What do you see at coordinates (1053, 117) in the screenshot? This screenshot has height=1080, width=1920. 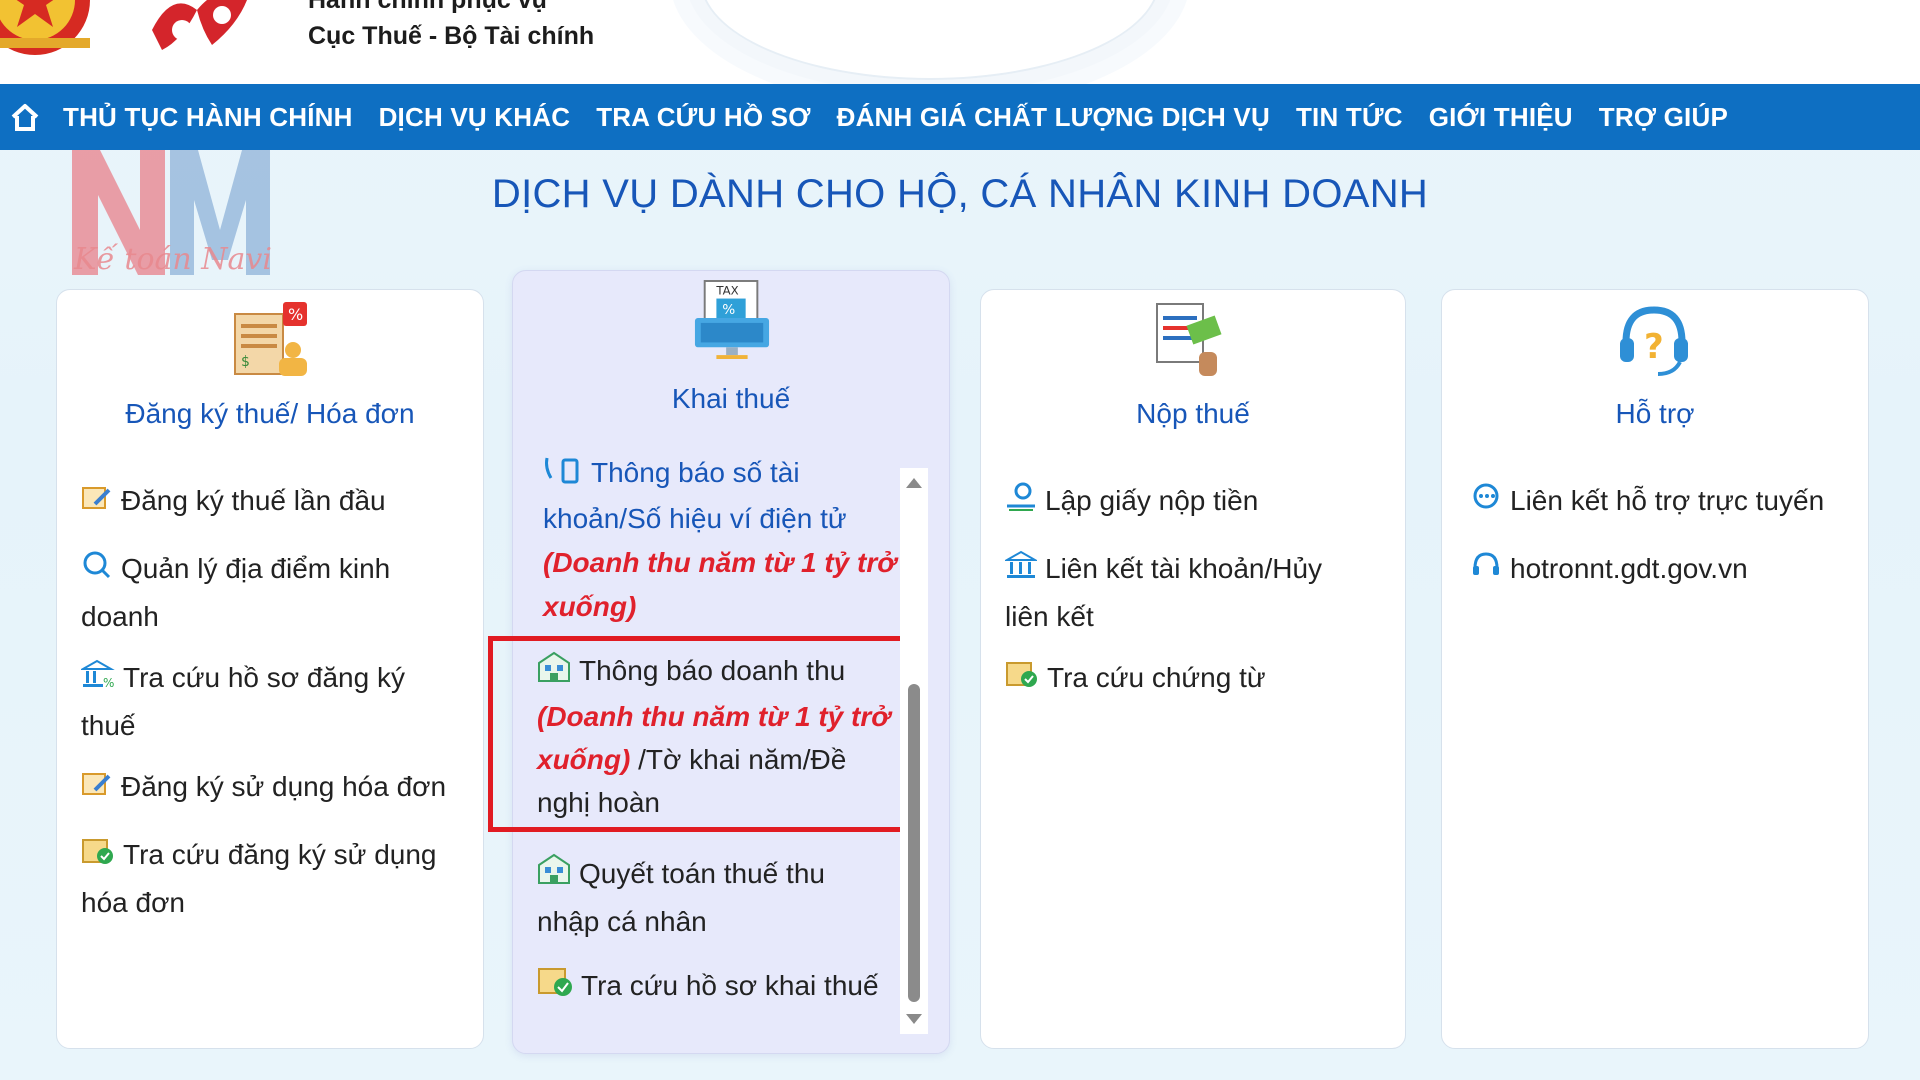 I see `nav-item-danh-gia-chat-luong: ĐÁNH GIÁ CHẤT LƯỢNG DỊCH VỤ` at bounding box center [1053, 117].